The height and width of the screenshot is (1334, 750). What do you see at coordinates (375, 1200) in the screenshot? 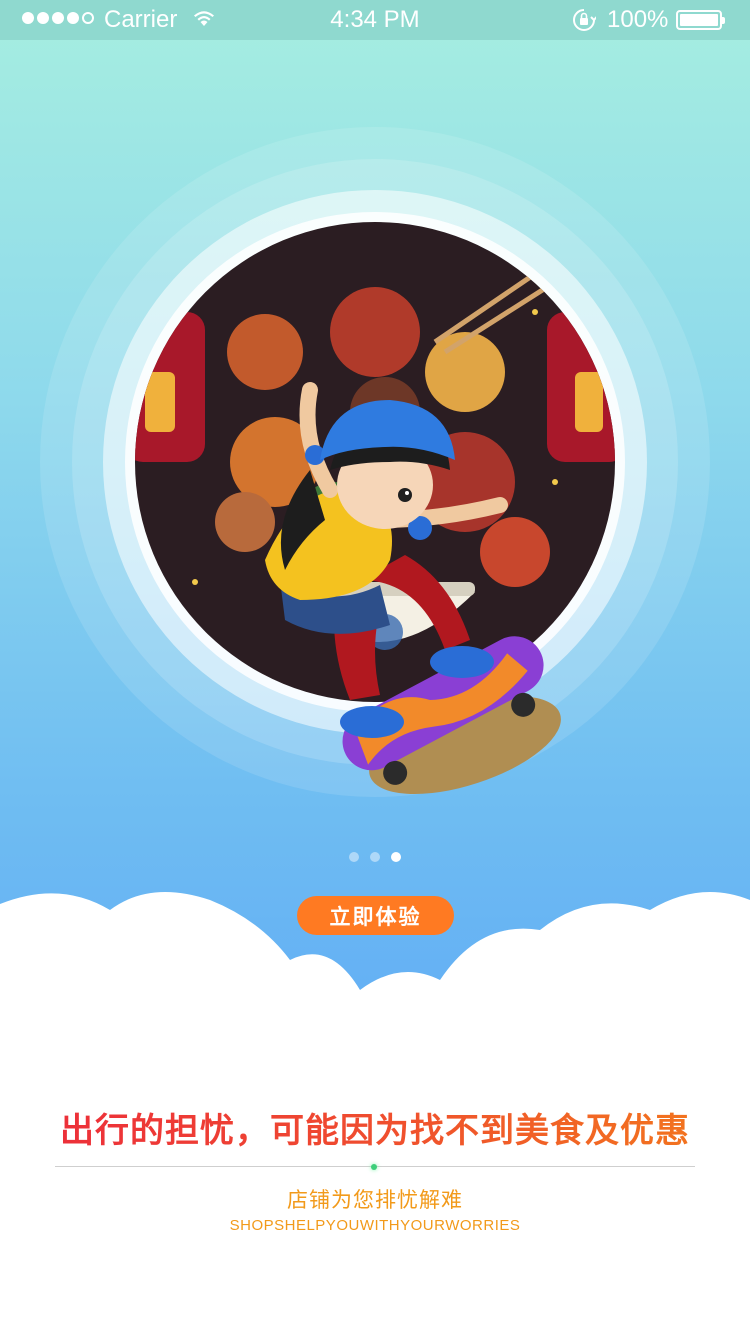
I see `subtitle: 店铺为您排忧解难` at bounding box center [375, 1200].